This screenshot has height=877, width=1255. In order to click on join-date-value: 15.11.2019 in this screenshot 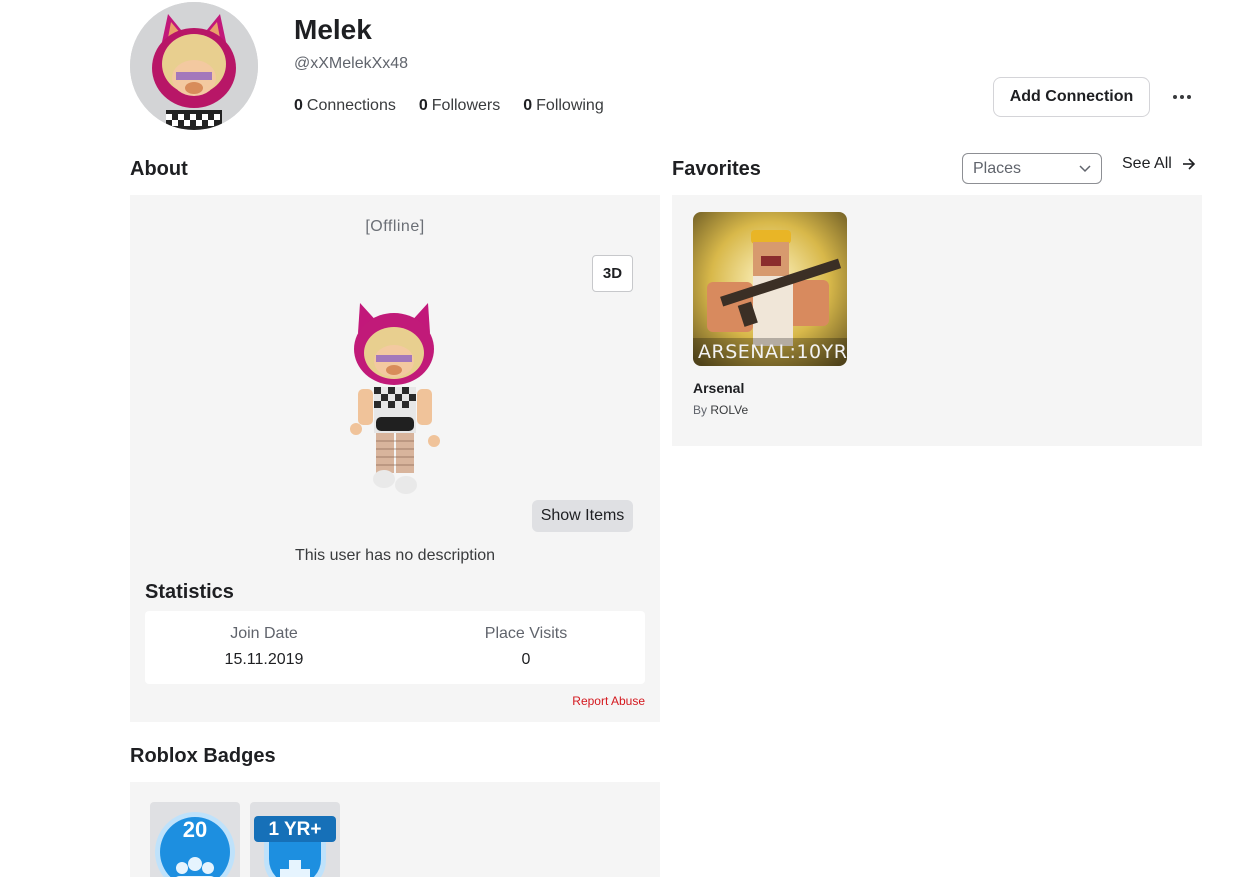, I will do `click(264, 659)`.